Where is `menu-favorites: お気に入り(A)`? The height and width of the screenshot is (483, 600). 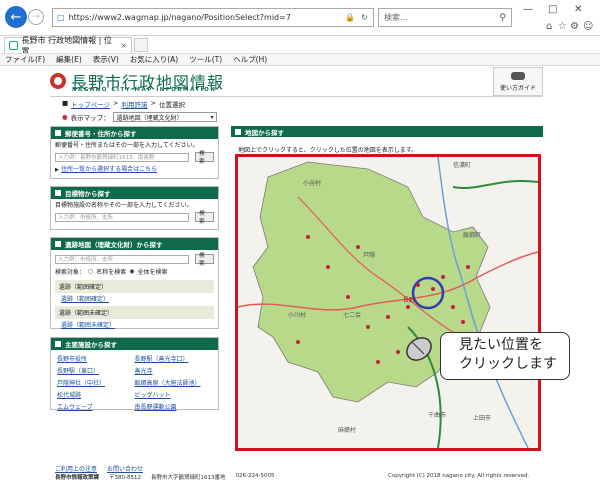
menu-favorites: お気に入り(A) is located at coordinates (154, 59).